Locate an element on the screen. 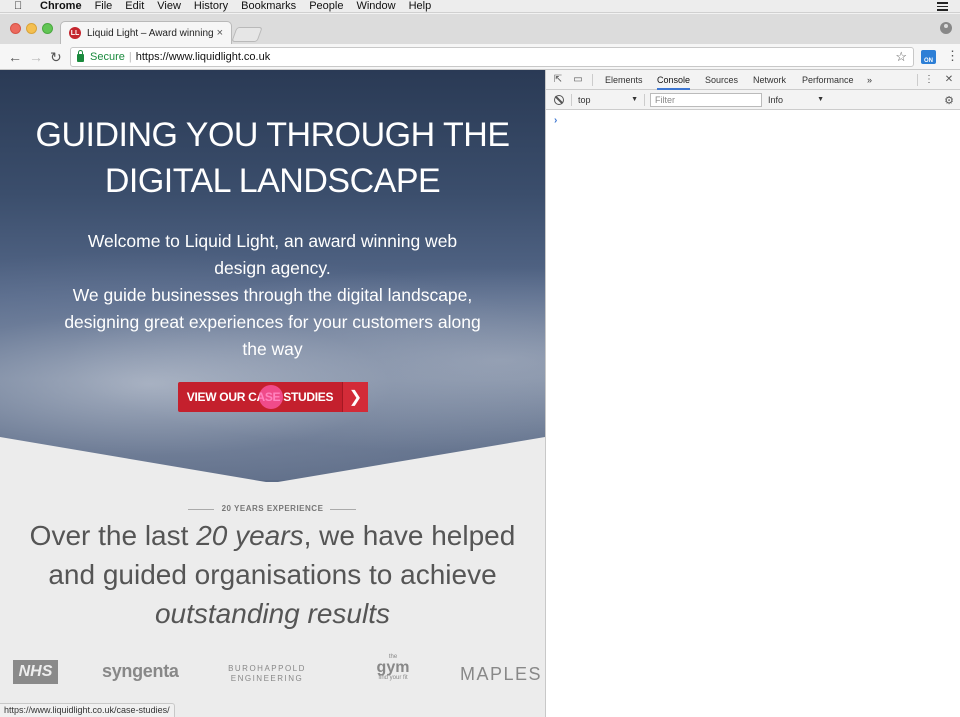  console-prompt-icon: › is located at coordinates (555, 120).